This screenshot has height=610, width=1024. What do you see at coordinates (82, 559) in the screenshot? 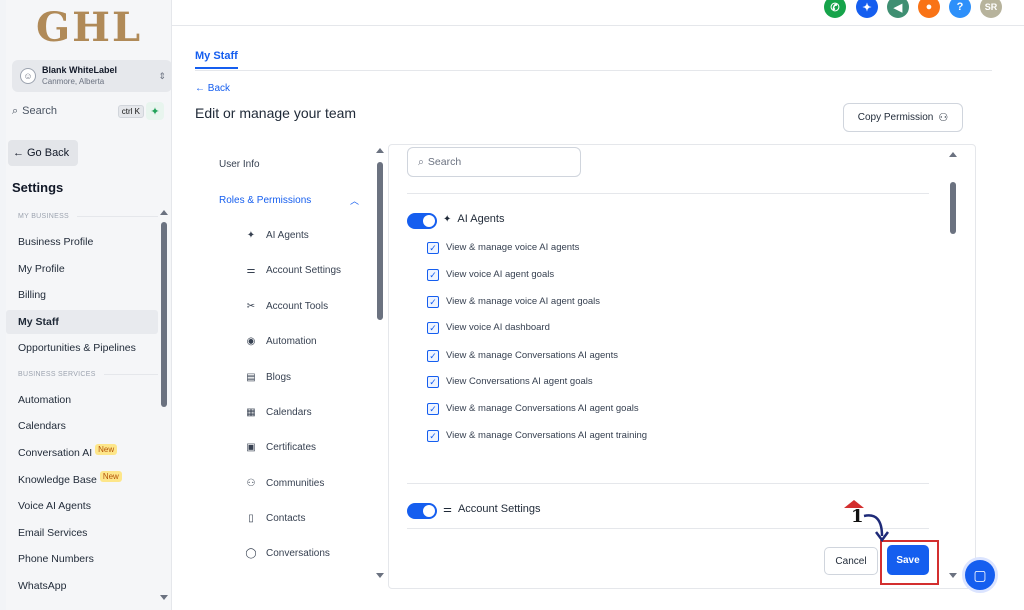
I see `sidebar-item-phone-numbers: Phone Numbers` at bounding box center [82, 559].